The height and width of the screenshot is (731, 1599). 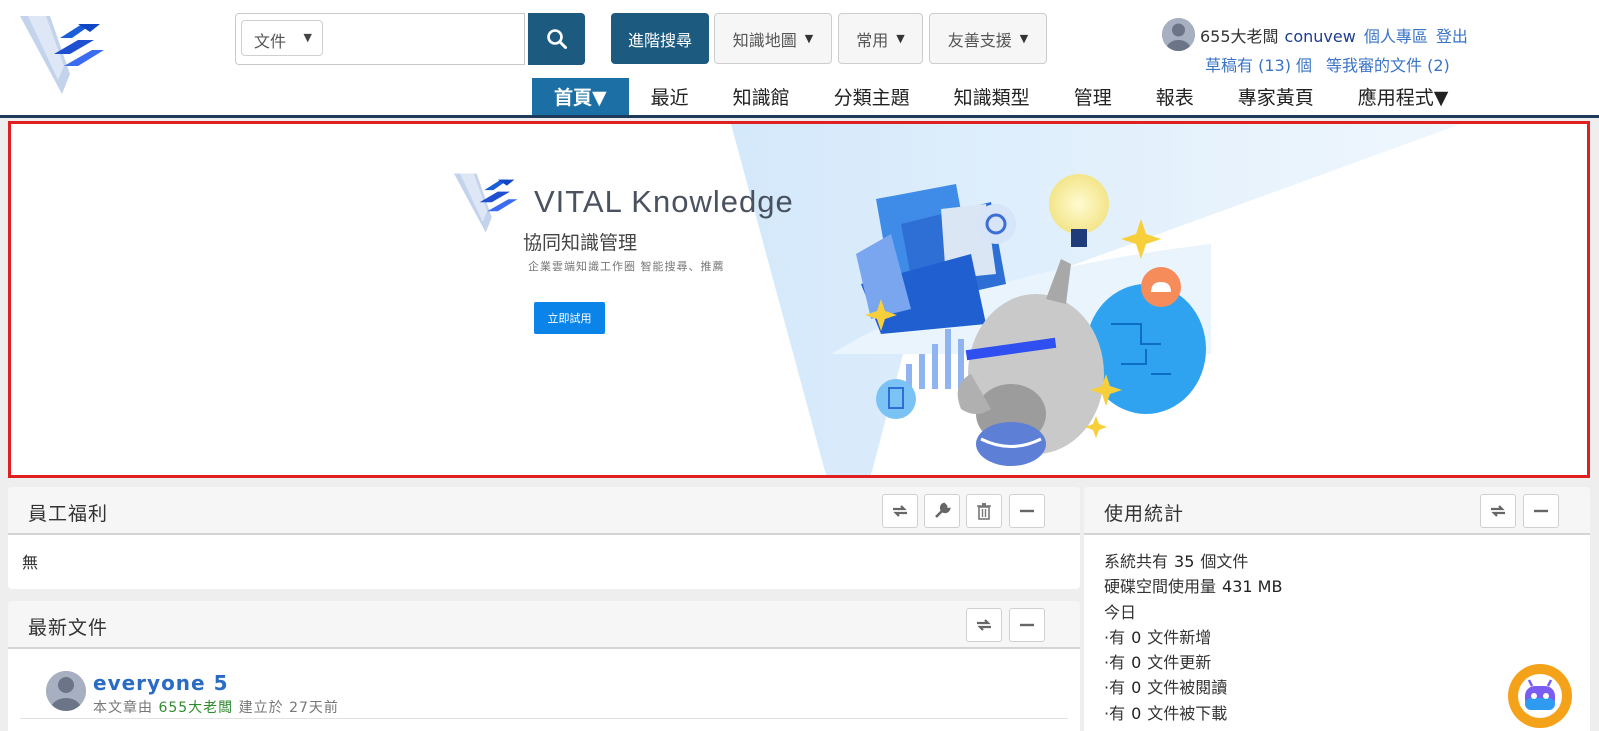 I want to click on search-icon, so click(x=556, y=39).